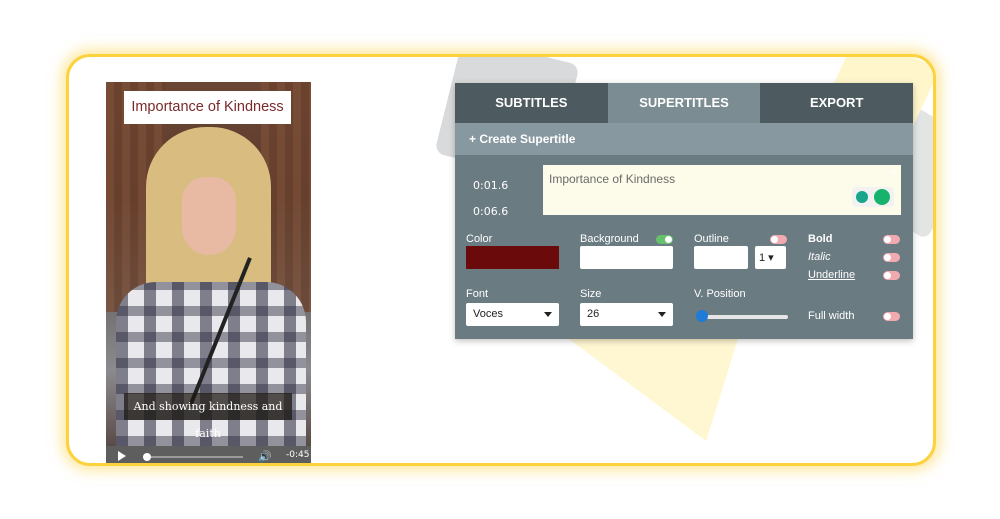 The image size is (1000, 519). Describe the element at coordinates (265, 456) in the screenshot. I see `volume-icon: 🔊` at that location.